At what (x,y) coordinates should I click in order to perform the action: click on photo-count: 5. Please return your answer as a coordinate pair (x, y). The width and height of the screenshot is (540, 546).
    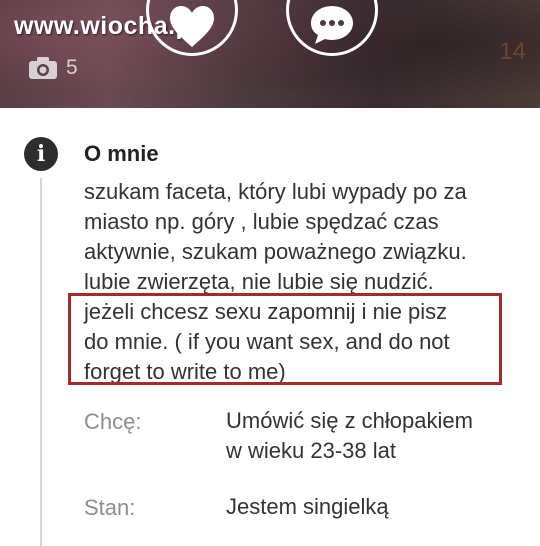
    Looking at the image, I should click on (53, 68).